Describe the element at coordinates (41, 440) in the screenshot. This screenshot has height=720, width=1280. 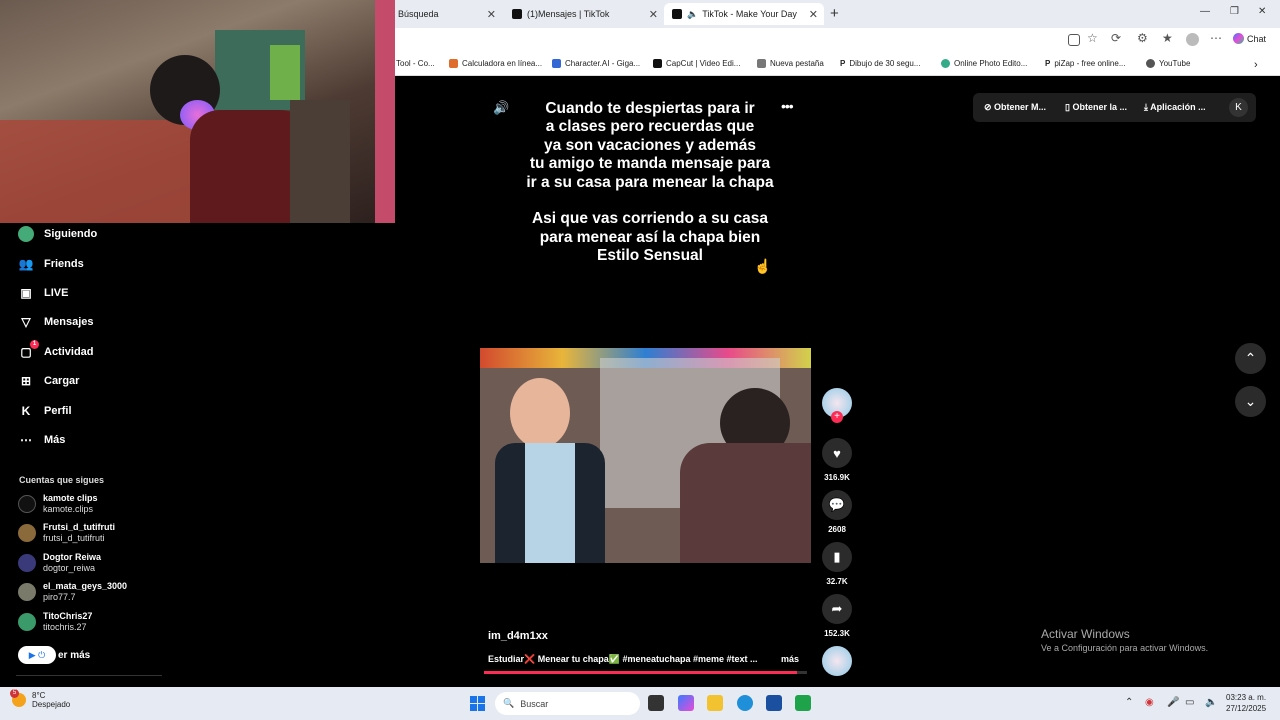
I see `sidebar-item-mas: ⋯ Más` at that location.